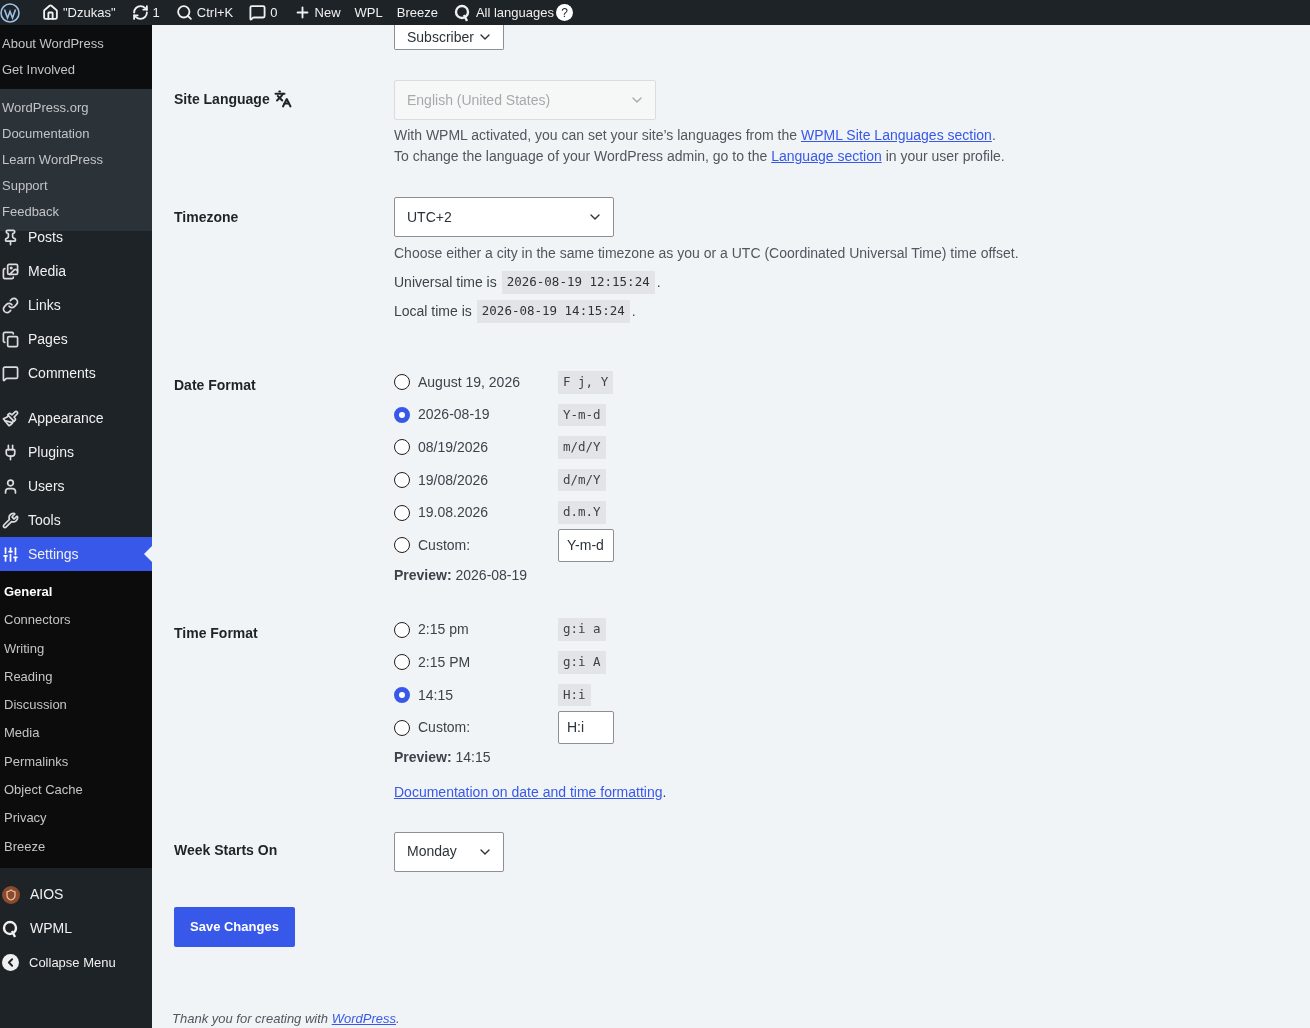 Image resolution: width=1310 pixels, height=1028 pixels. Describe the element at coordinates (76, 705) in the screenshot. I see `submenu-item: Discussion` at that location.